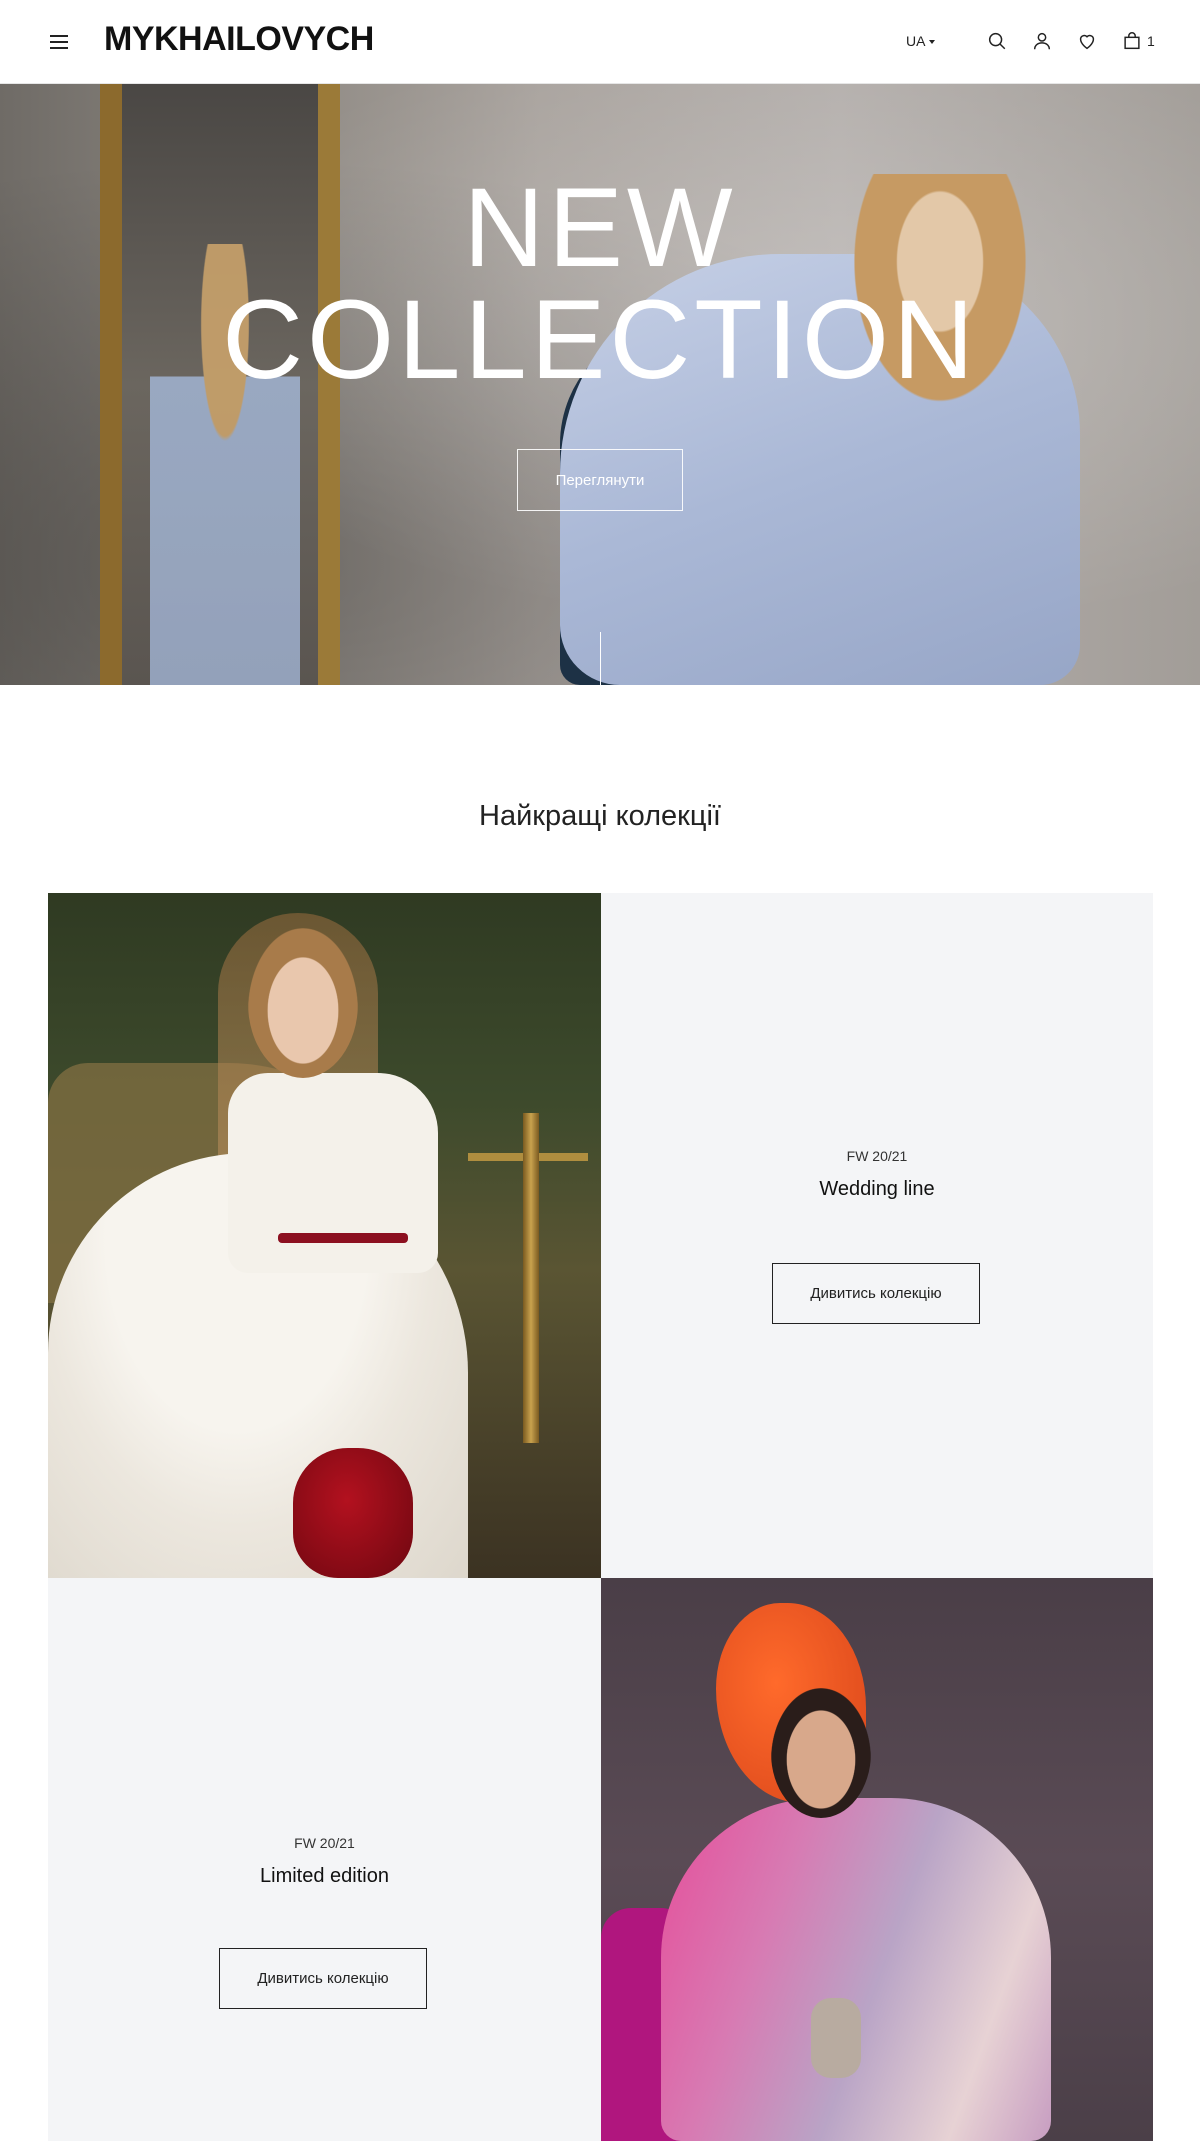  What do you see at coordinates (1132, 41) in the screenshot?
I see `bag-icon` at bounding box center [1132, 41].